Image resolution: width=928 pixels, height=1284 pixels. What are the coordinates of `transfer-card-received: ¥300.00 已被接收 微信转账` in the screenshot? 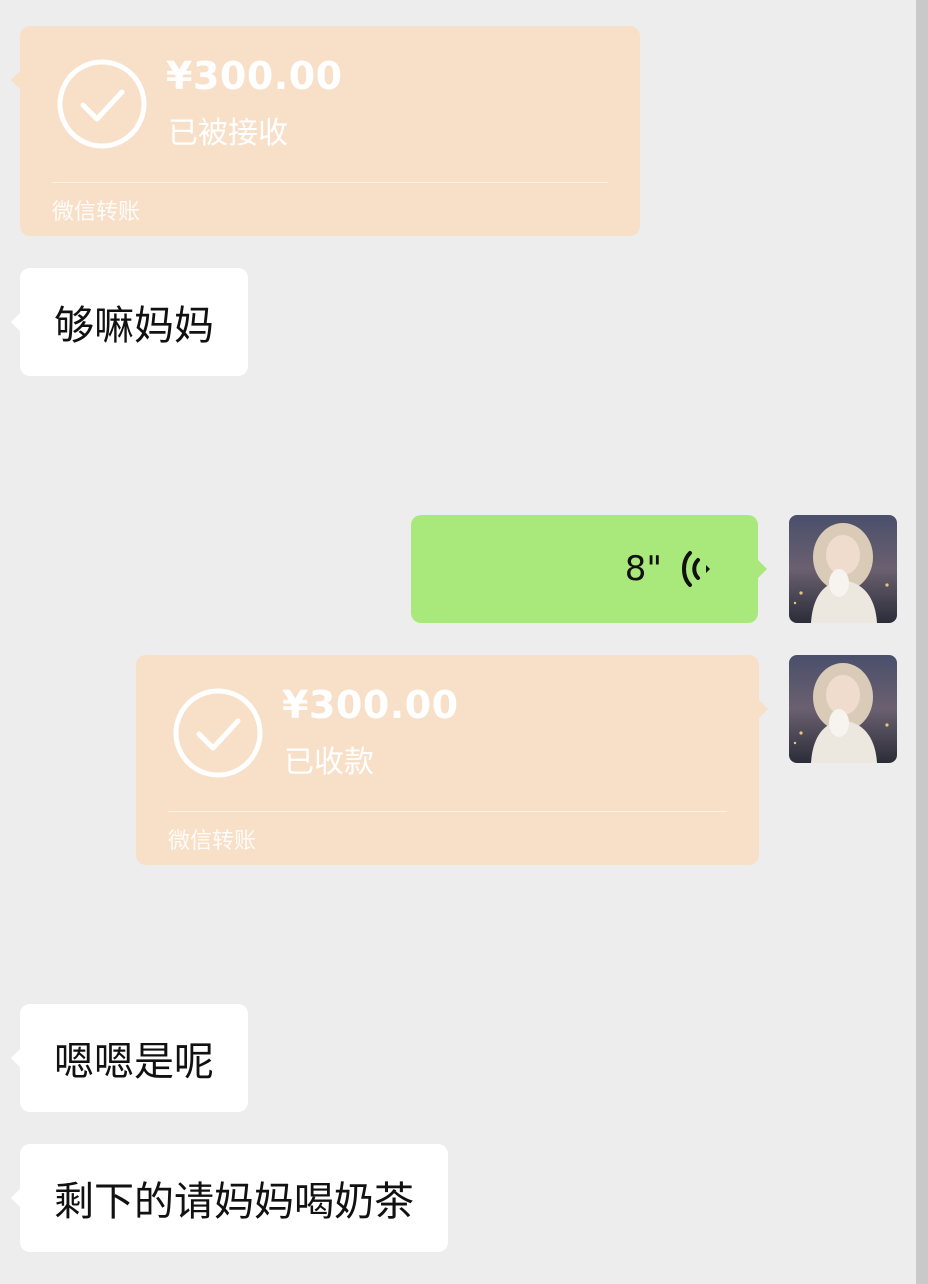 It's located at (325, 131).